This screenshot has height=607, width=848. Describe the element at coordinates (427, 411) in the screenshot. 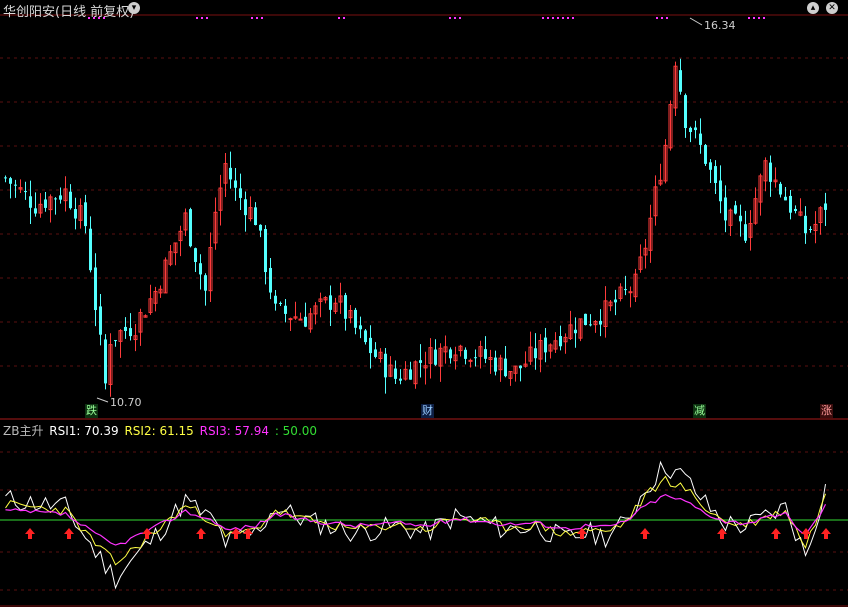

I see `tag-cai: 财` at that location.